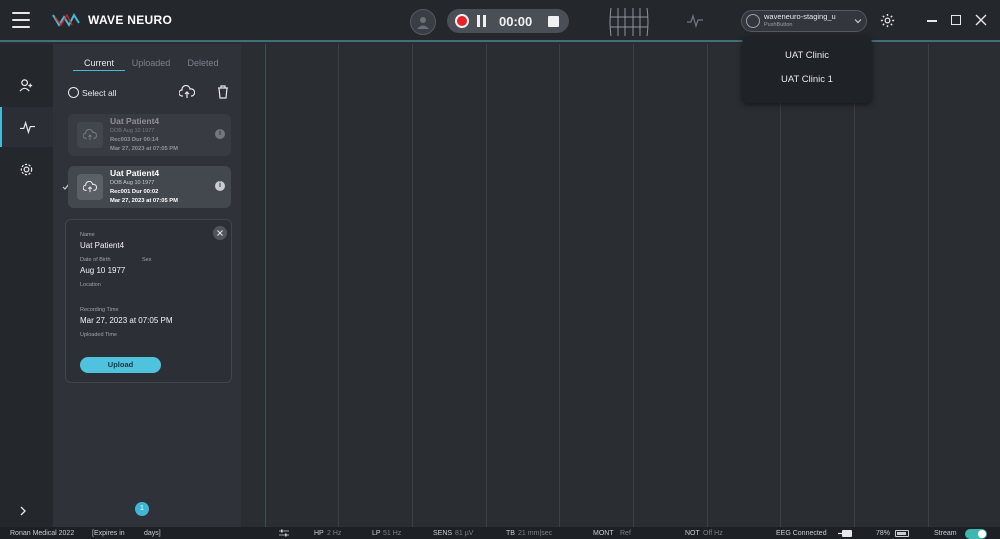 This screenshot has width=1000, height=539. What do you see at coordinates (73, 92) in the screenshot?
I see `radio-circle-icon` at bounding box center [73, 92].